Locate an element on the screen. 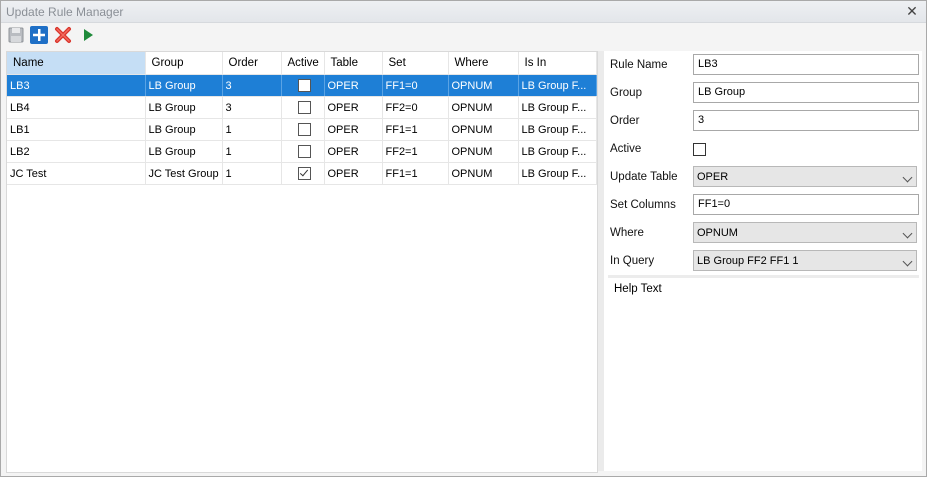  delete-x-icon is located at coordinates (63, 35).